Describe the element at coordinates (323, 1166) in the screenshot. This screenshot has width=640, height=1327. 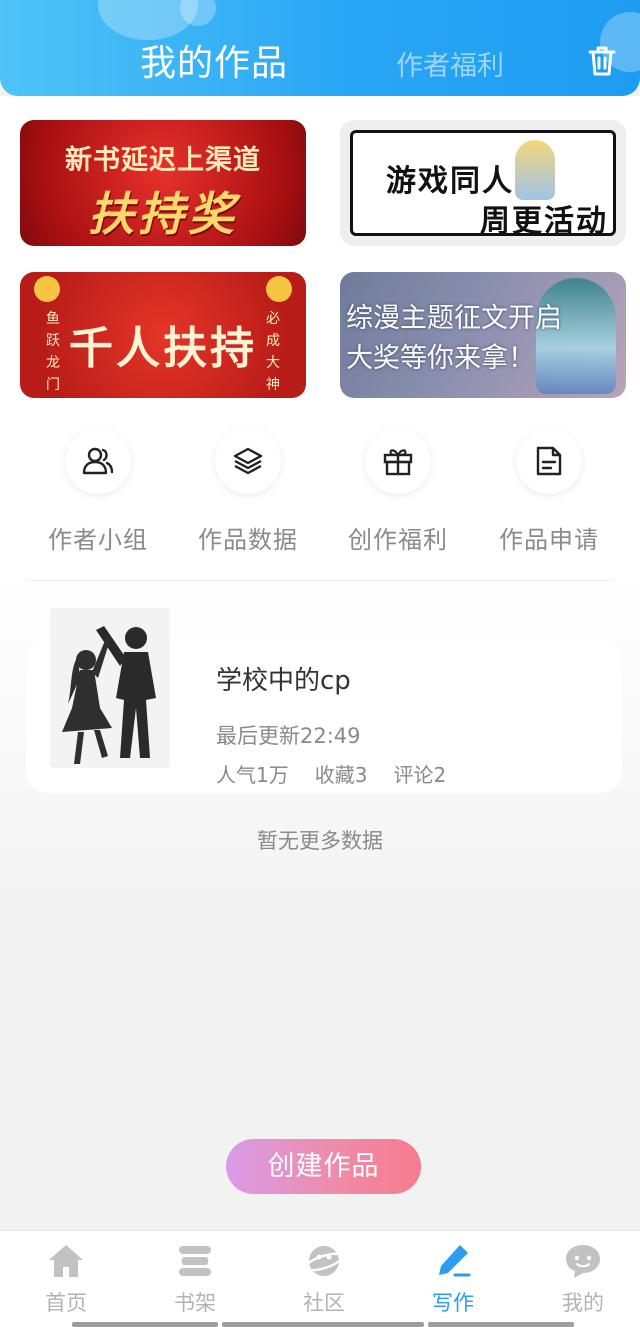
I see `create-work-button: 创建作品` at that location.